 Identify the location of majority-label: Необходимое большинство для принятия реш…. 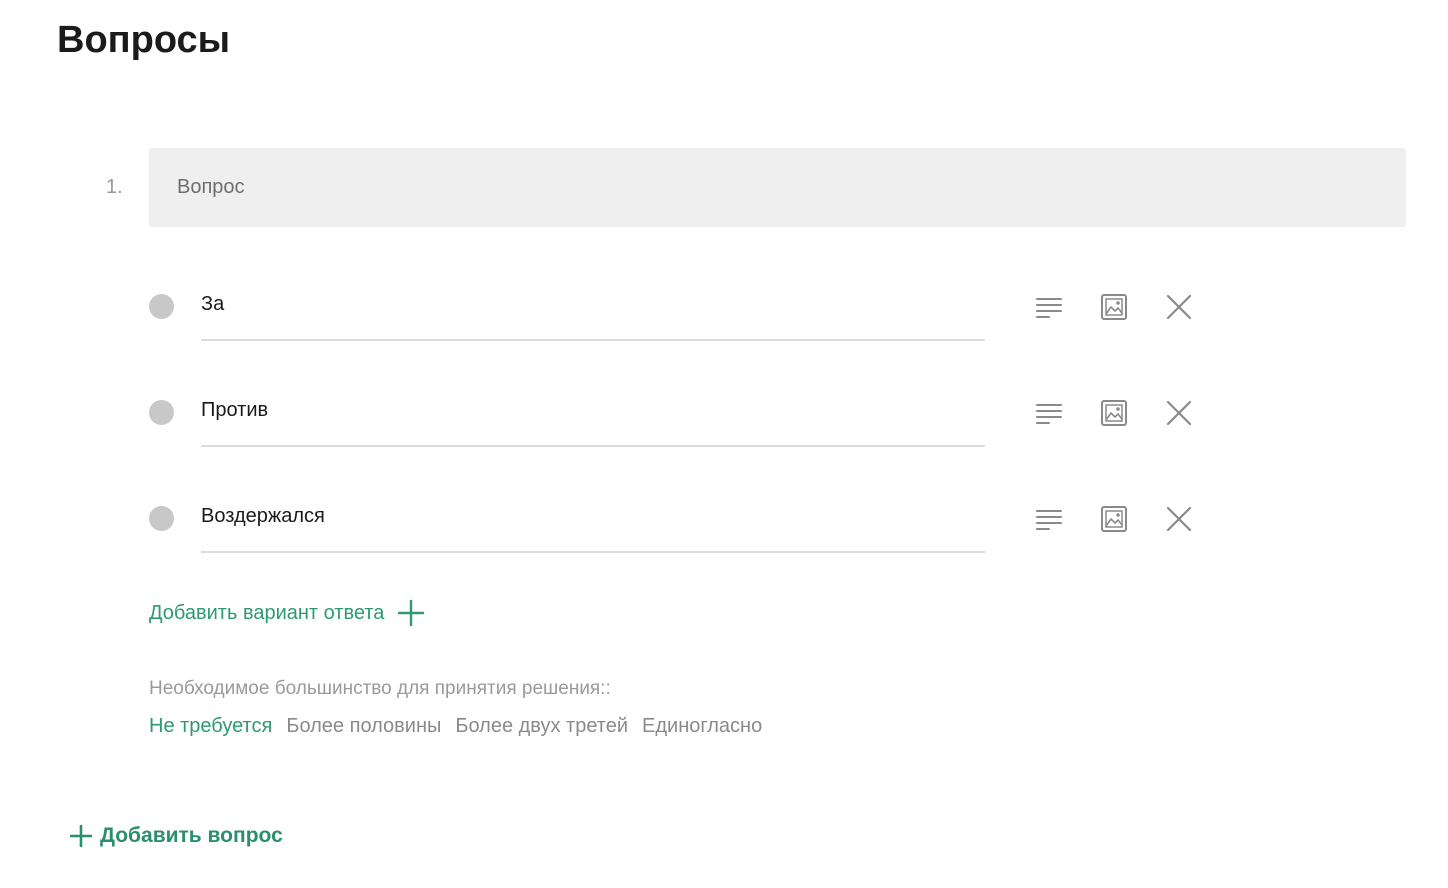
(380, 688).